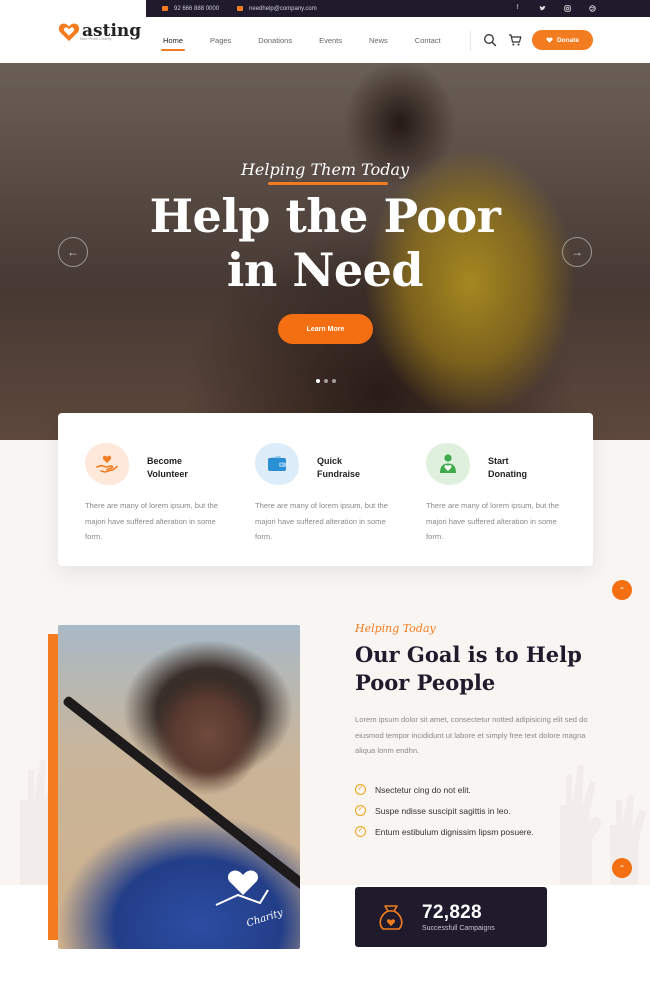  Describe the element at coordinates (69, 32) in the screenshot. I see `heart-logo-icon` at that location.